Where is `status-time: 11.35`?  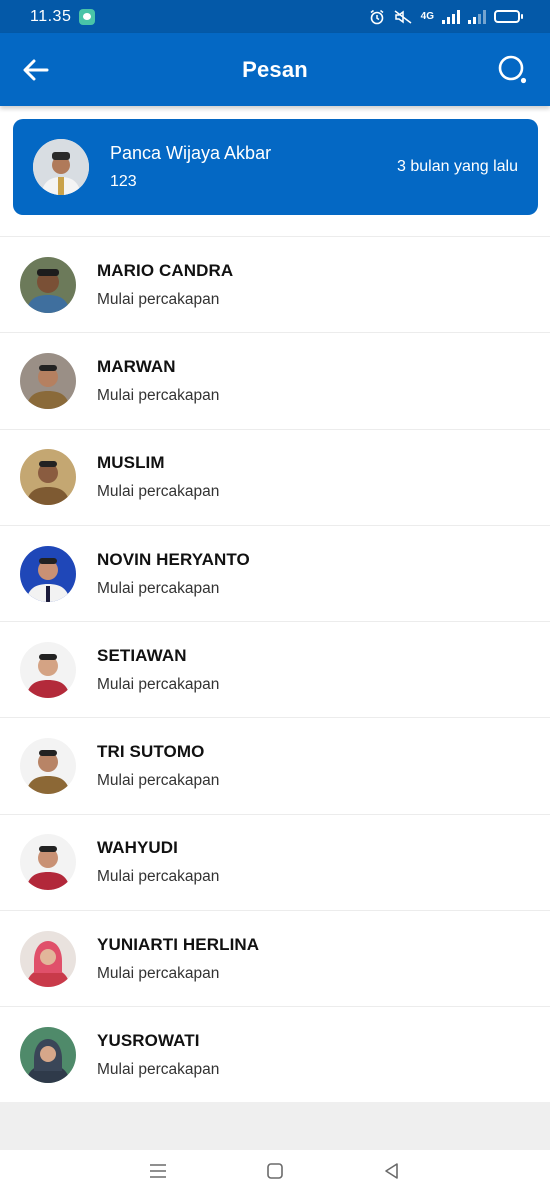 status-time: 11.35 is located at coordinates (51, 16).